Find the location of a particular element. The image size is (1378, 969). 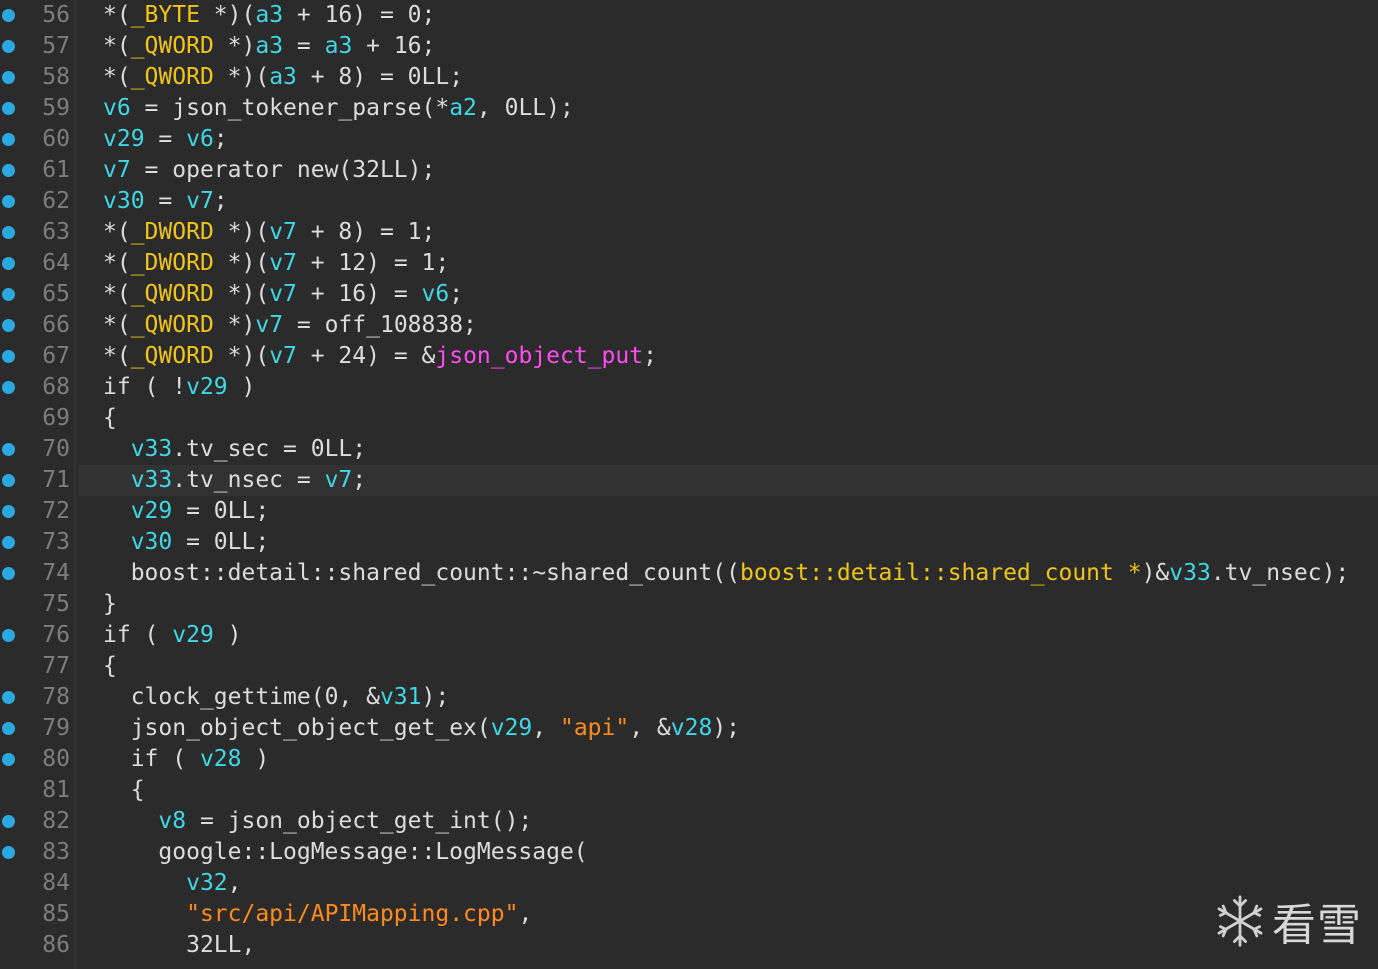

code-line: 64 *(_DWORD *)(v7 + 12) = 1; is located at coordinates (689, 263).